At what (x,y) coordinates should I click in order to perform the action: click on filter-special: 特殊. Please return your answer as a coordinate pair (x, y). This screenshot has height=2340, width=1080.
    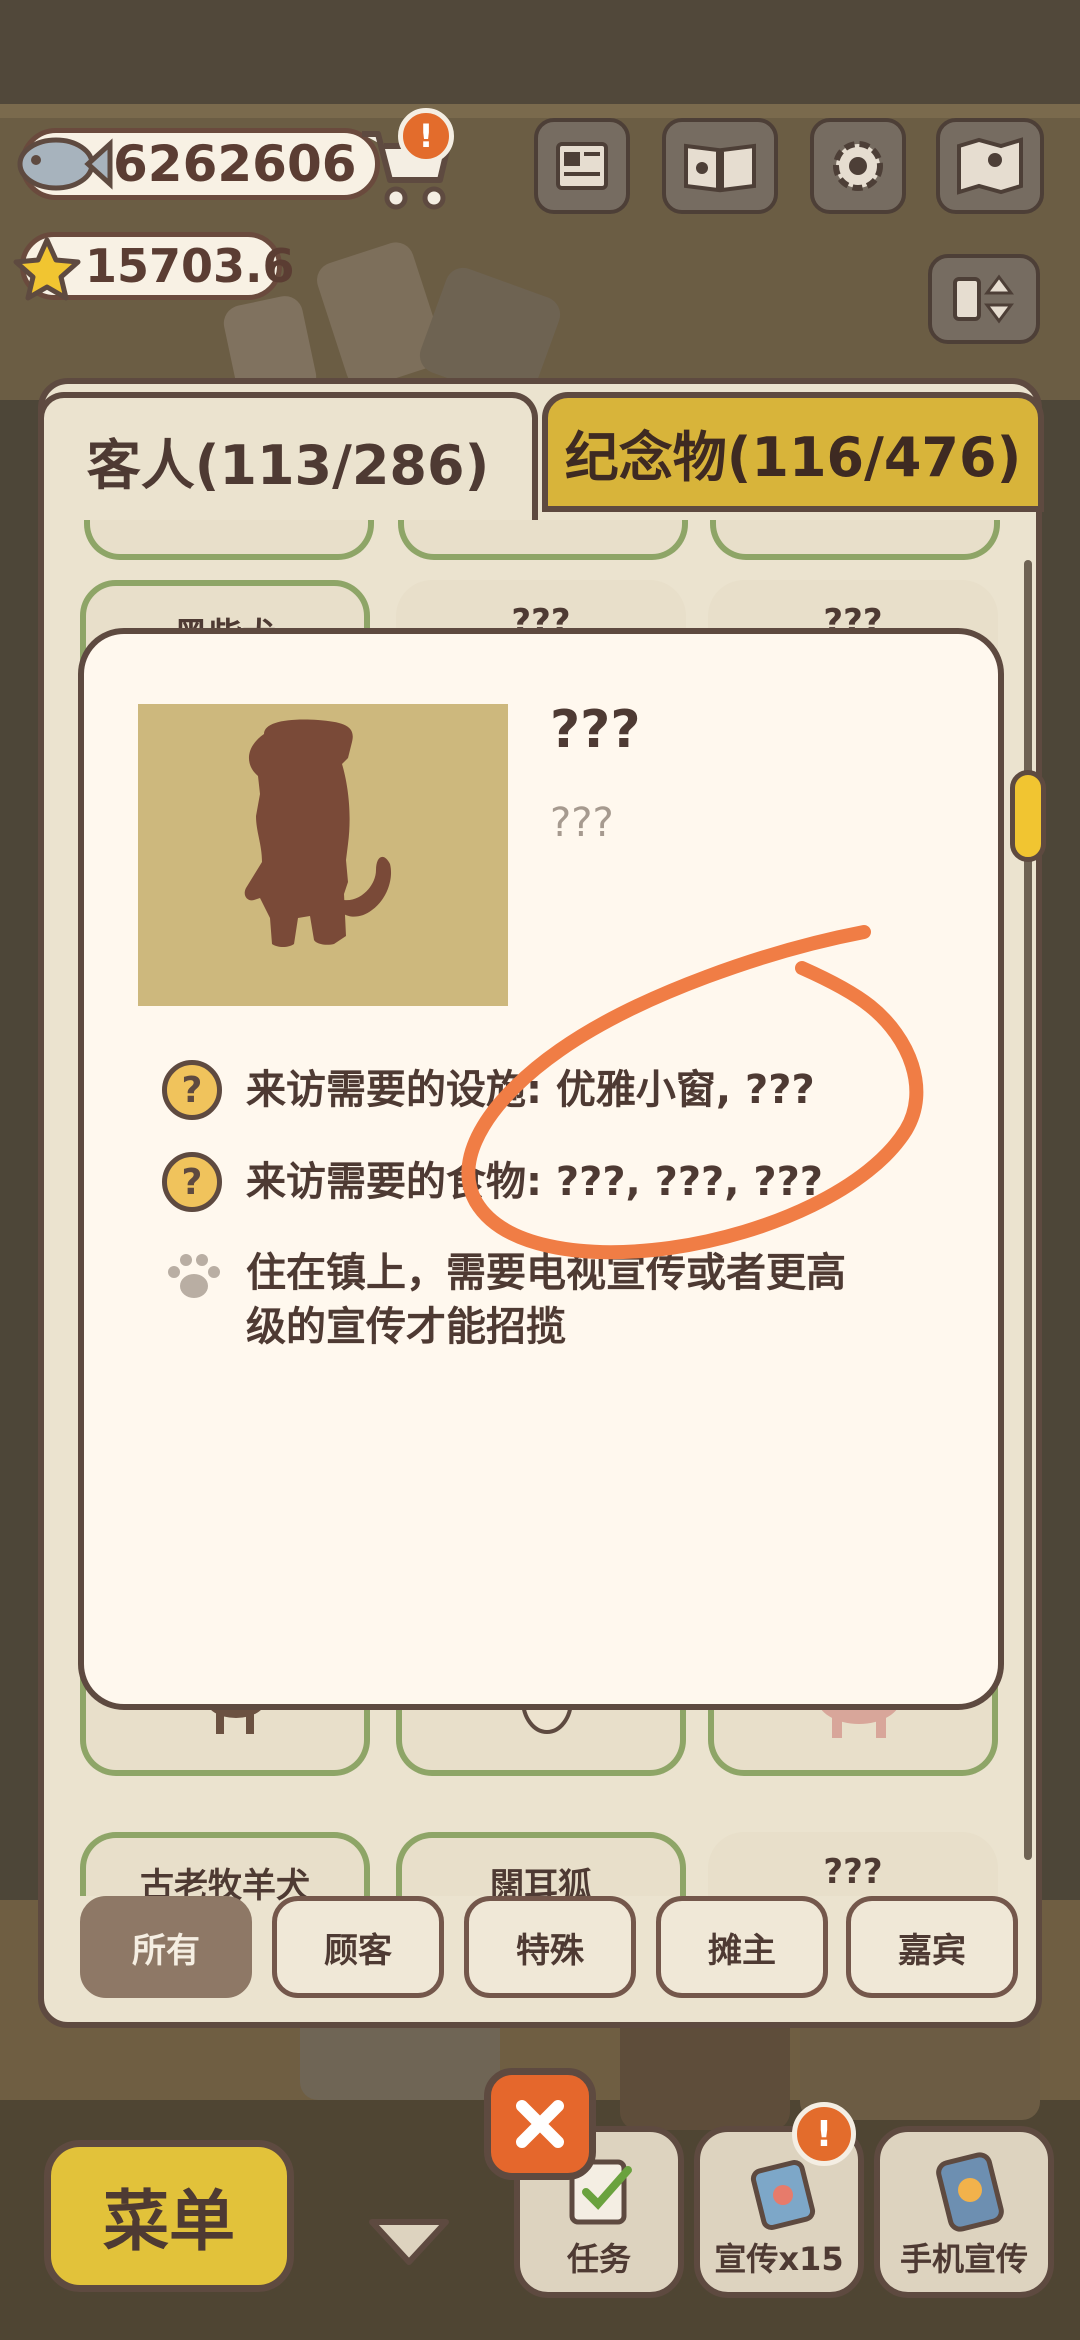
    Looking at the image, I should click on (550, 1947).